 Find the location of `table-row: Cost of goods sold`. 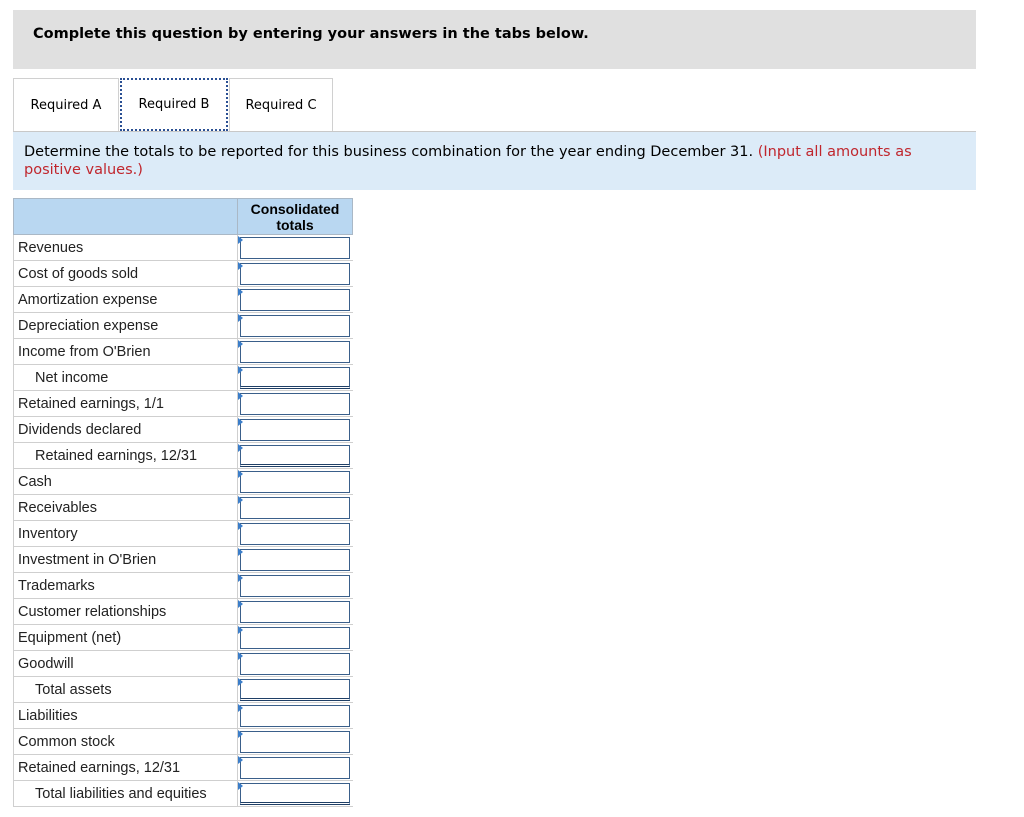

table-row: Cost of goods sold is located at coordinates (183, 274).